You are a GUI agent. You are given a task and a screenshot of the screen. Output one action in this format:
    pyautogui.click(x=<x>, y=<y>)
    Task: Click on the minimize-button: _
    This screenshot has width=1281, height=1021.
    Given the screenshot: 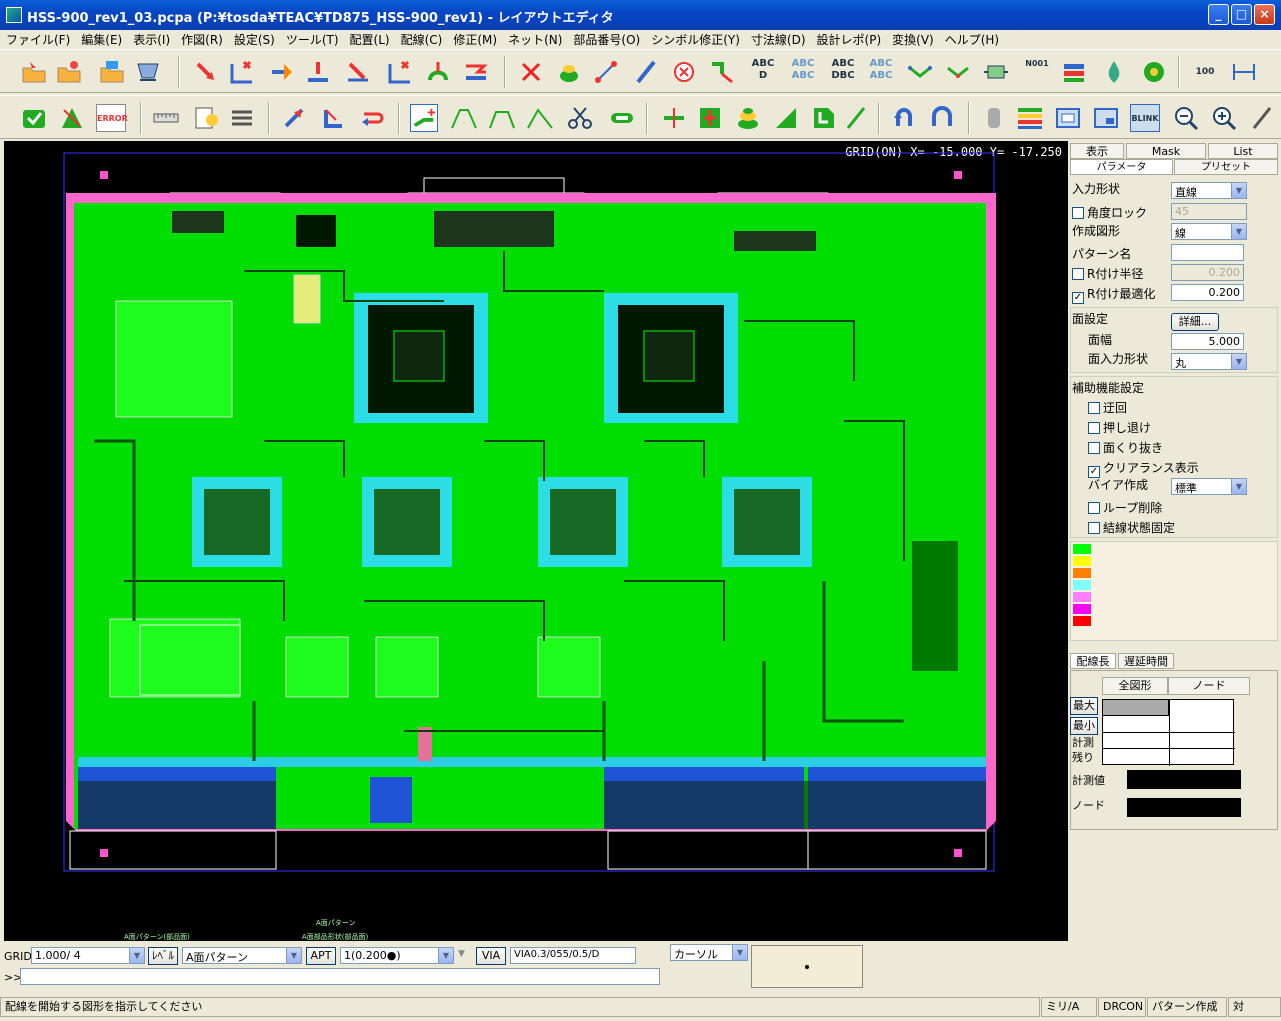 What is the action you would take?
    pyautogui.click(x=1218, y=14)
    